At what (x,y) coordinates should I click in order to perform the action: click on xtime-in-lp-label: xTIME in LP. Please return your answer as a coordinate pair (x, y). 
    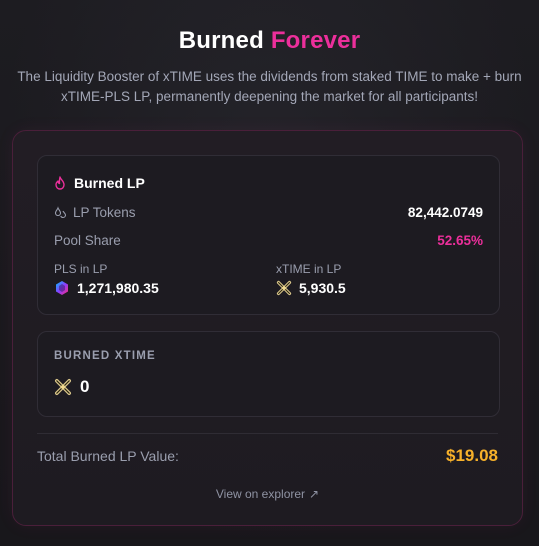
    Looking at the image, I should click on (309, 269).